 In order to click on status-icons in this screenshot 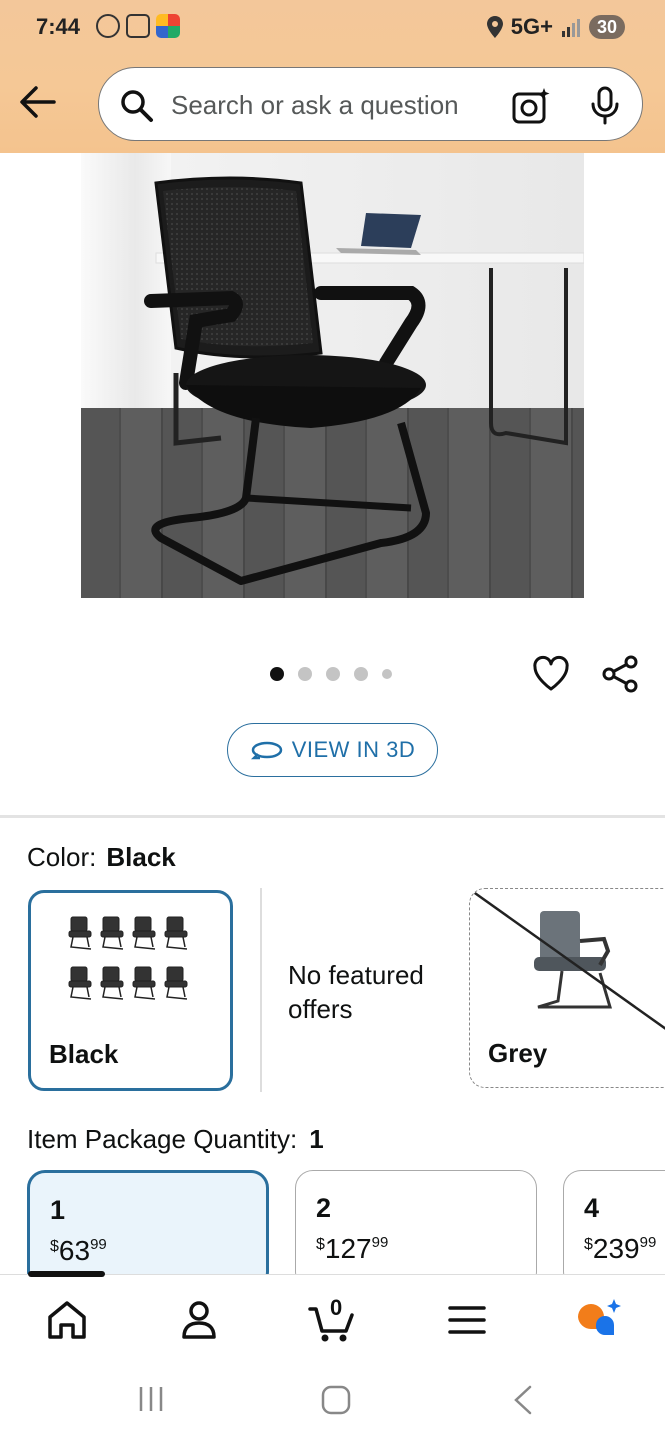, I will do `click(138, 26)`.